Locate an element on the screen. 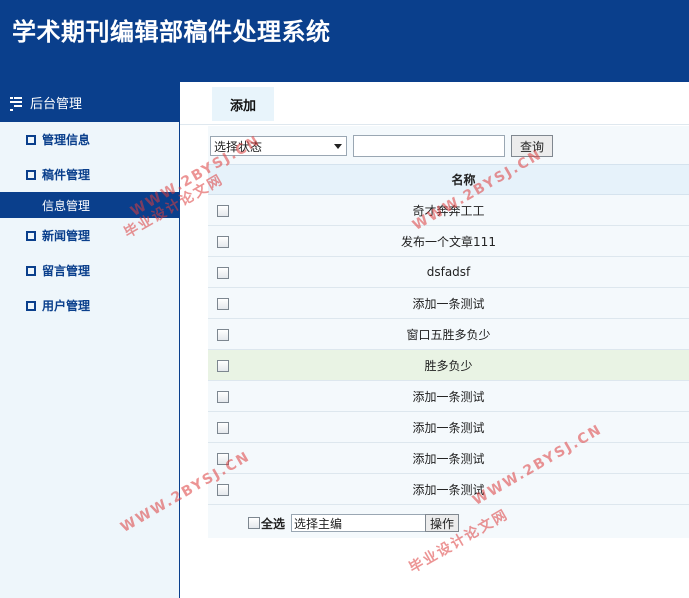 Image resolution: width=689 pixels, height=598 pixels. sidebar-heading-label: 后台管理 is located at coordinates (56, 104).